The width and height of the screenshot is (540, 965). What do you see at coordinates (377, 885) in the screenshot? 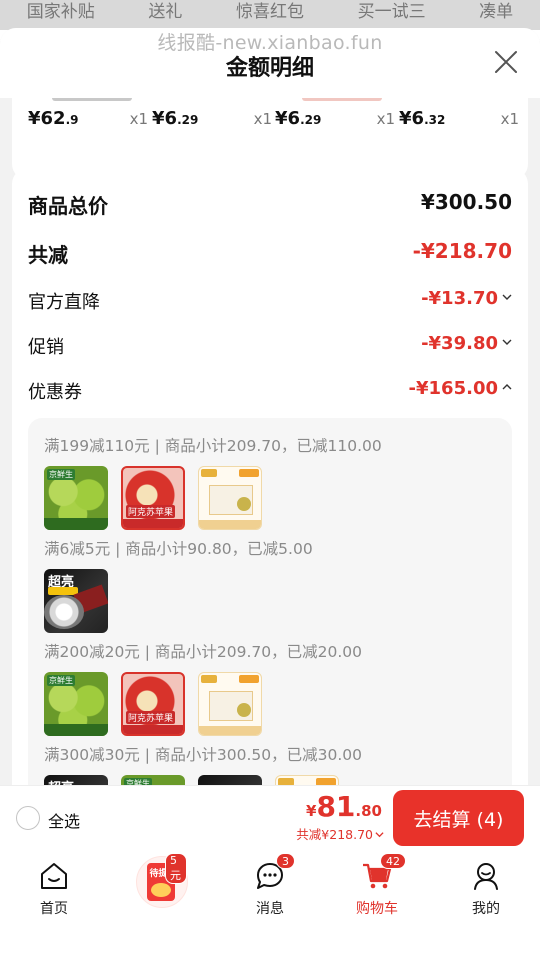
I see `nav-cart: 42 购物车` at bounding box center [377, 885].